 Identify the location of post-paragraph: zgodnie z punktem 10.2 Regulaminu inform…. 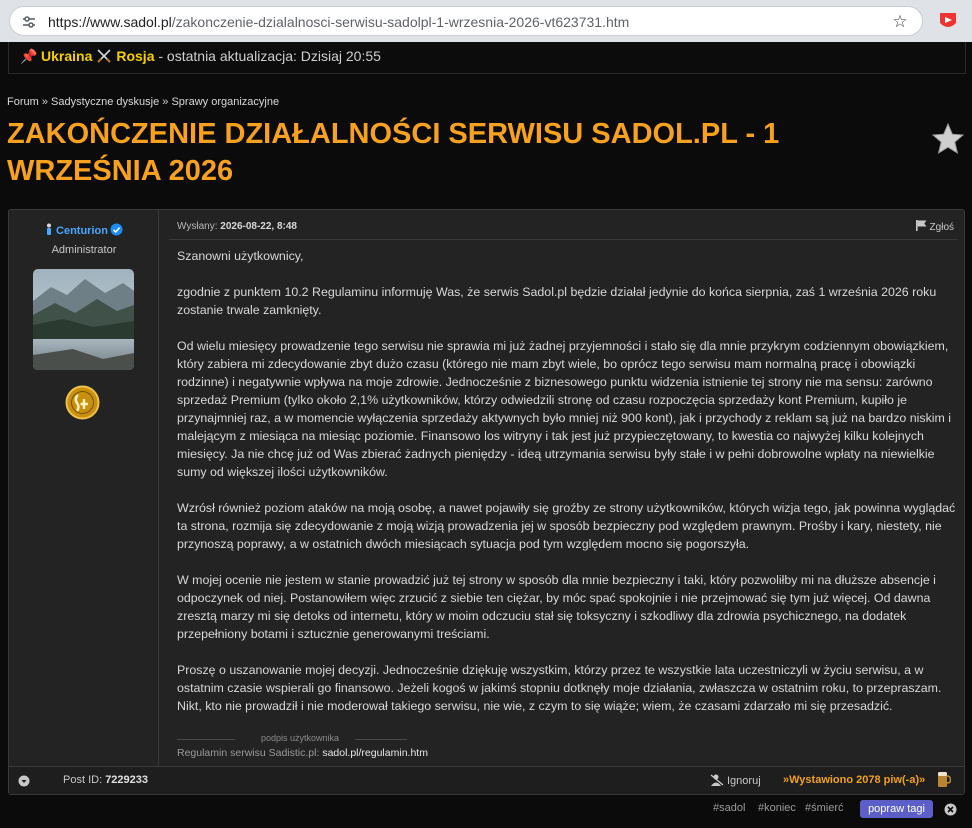
(557, 301).